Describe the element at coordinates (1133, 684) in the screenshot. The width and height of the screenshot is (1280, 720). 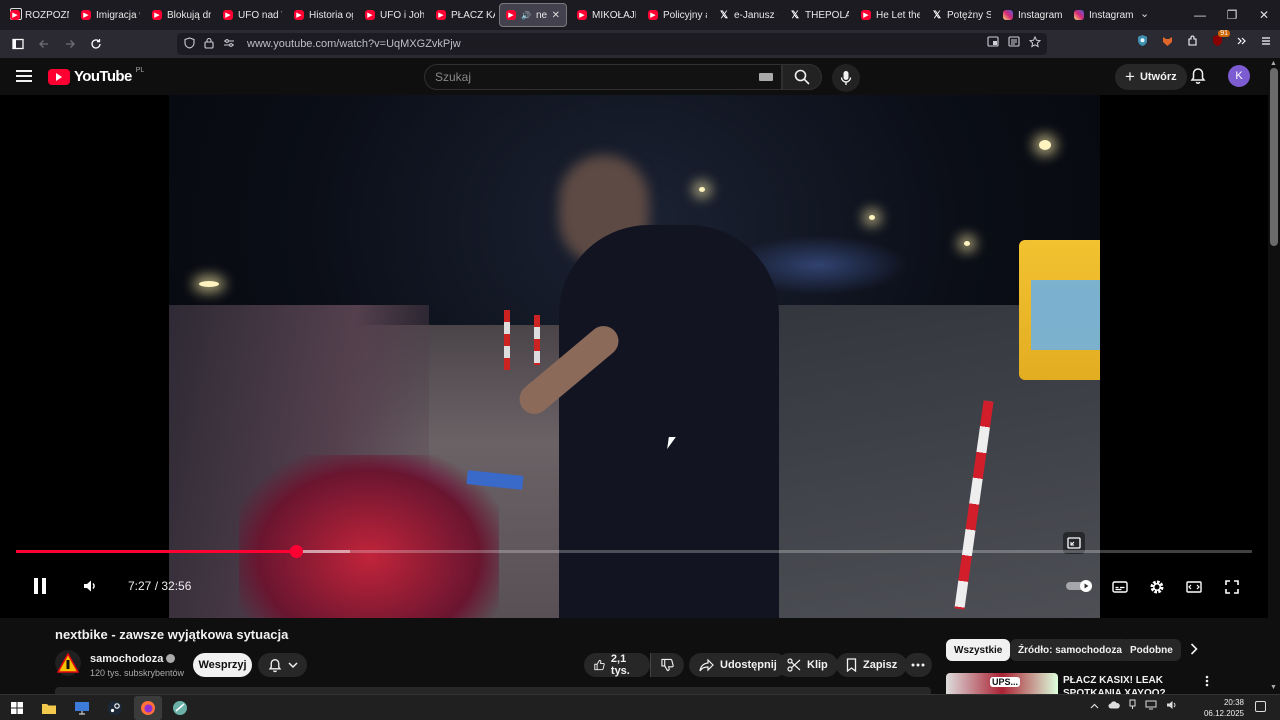
I see `recommended-video-title: PŁACZ KASIX! LEAK SPOTKANIA XAYOO?` at that location.